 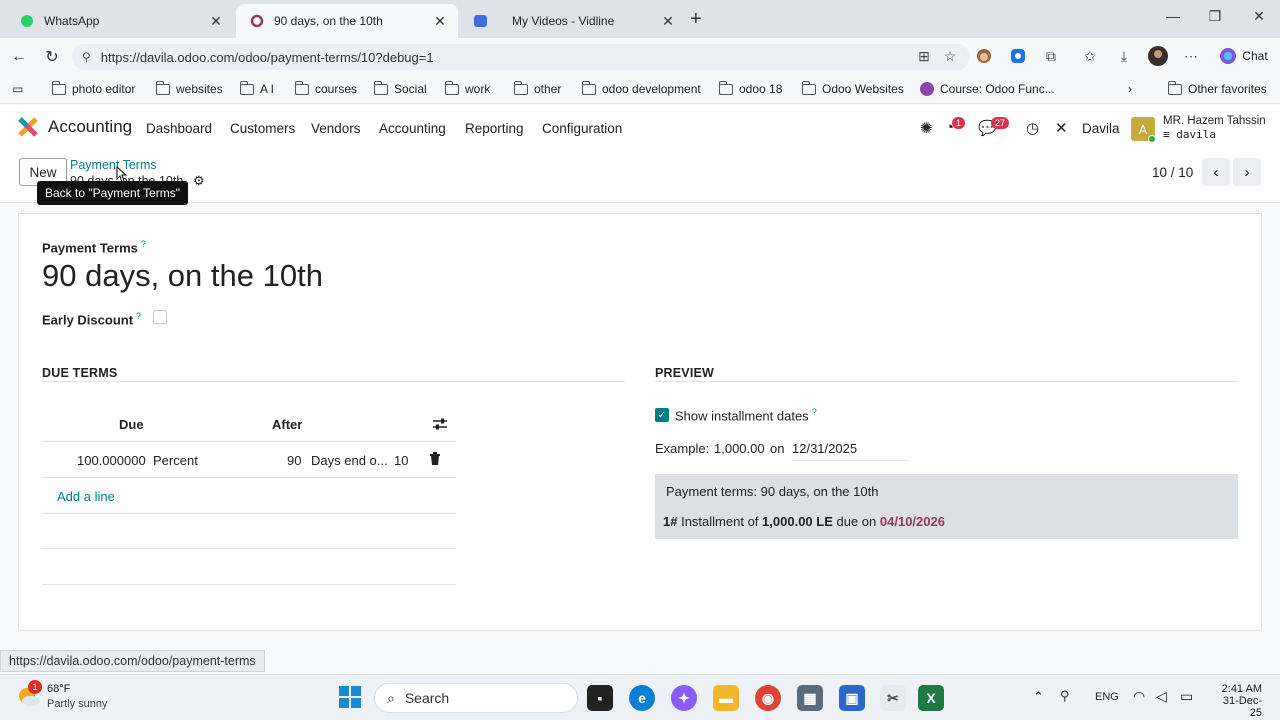 I want to click on volume-icon: ◁, so click(x=1161, y=696).